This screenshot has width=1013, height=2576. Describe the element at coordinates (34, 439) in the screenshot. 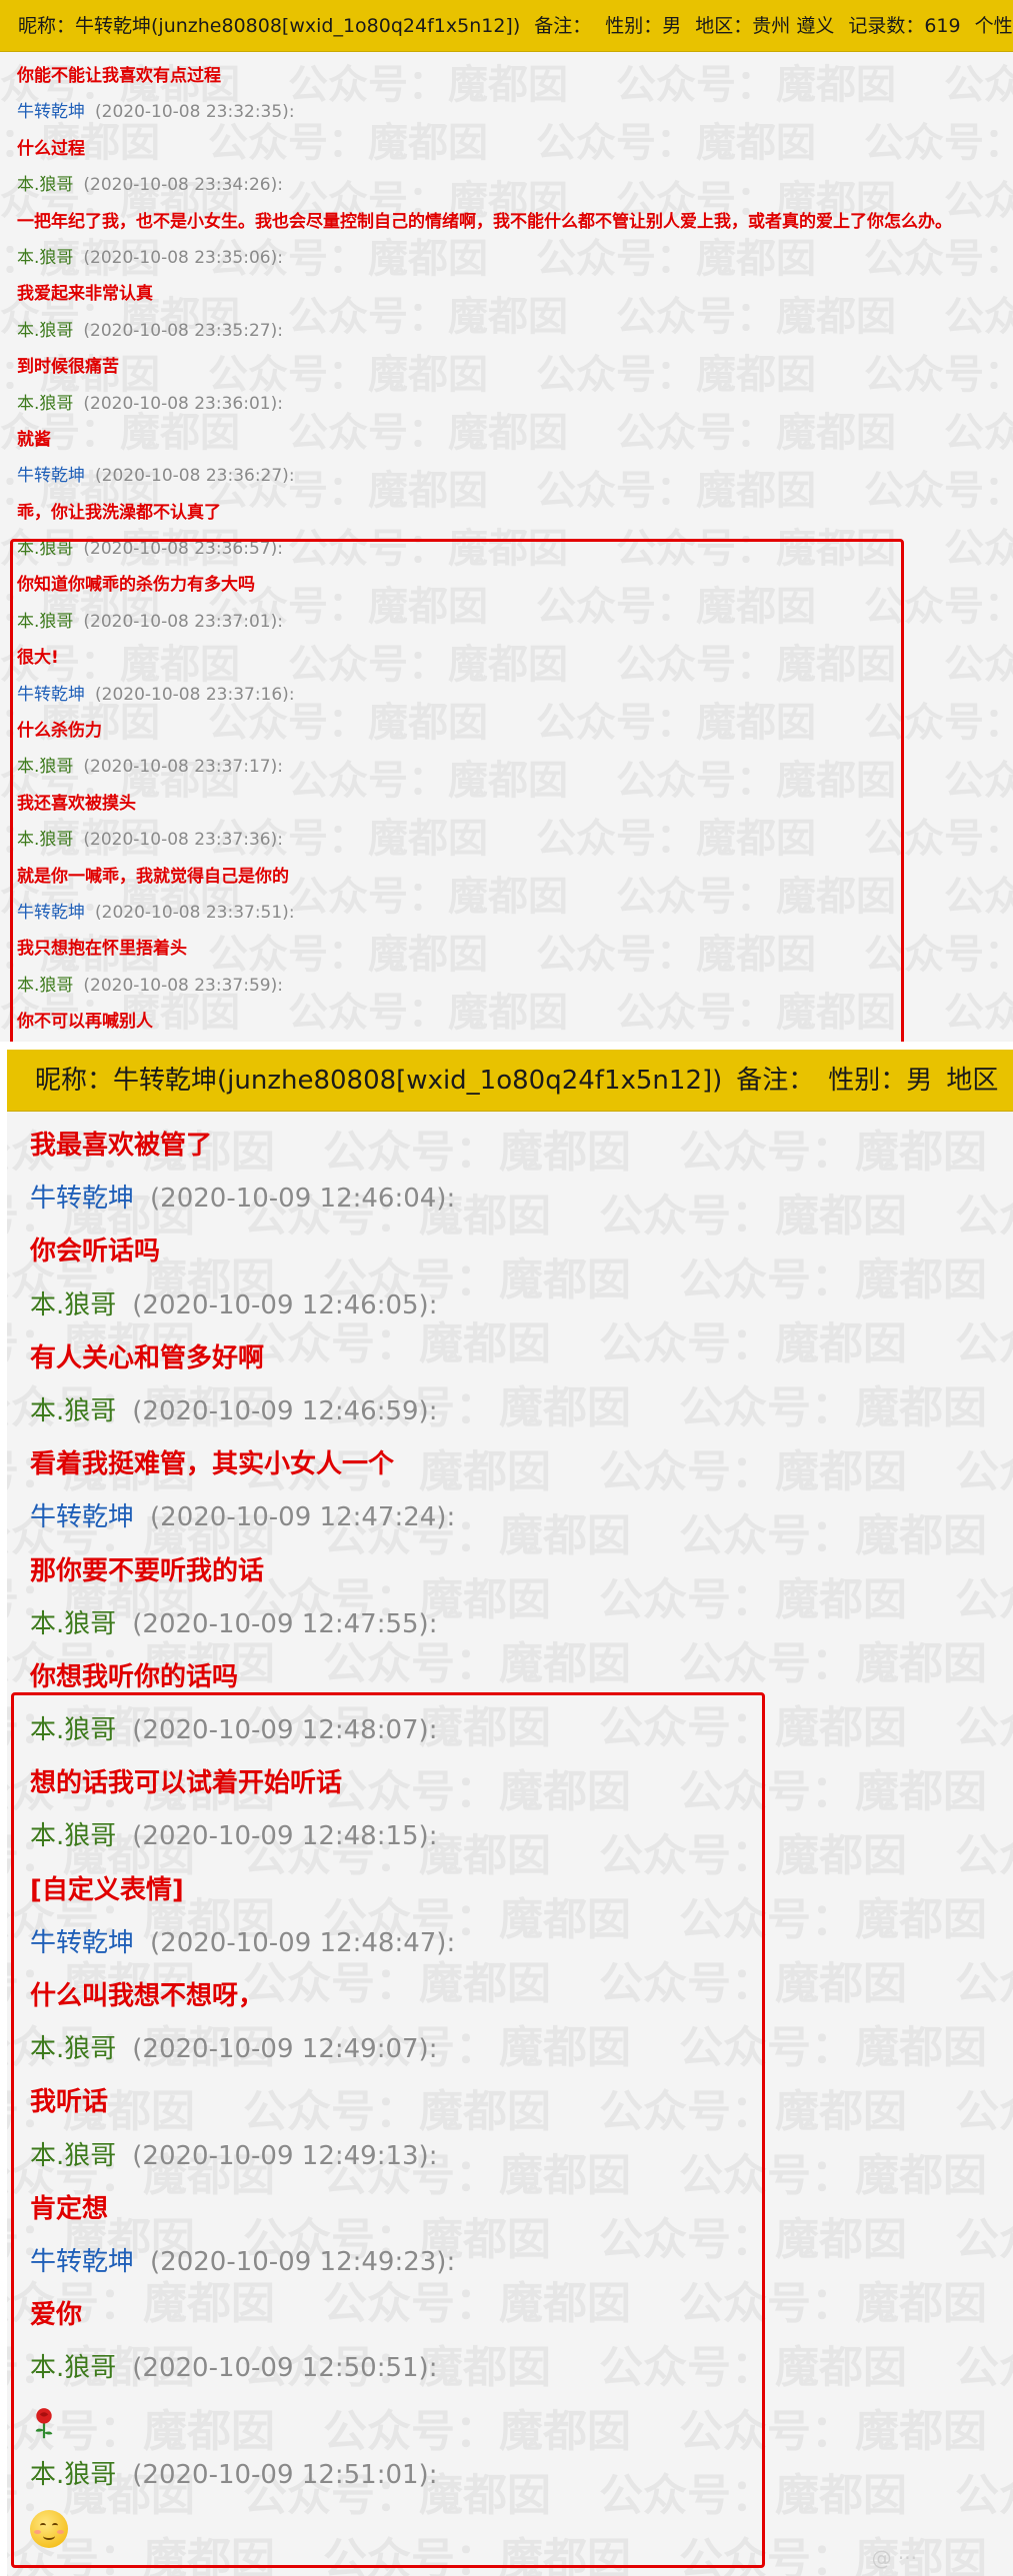

I see `message-text: 就酱` at that location.